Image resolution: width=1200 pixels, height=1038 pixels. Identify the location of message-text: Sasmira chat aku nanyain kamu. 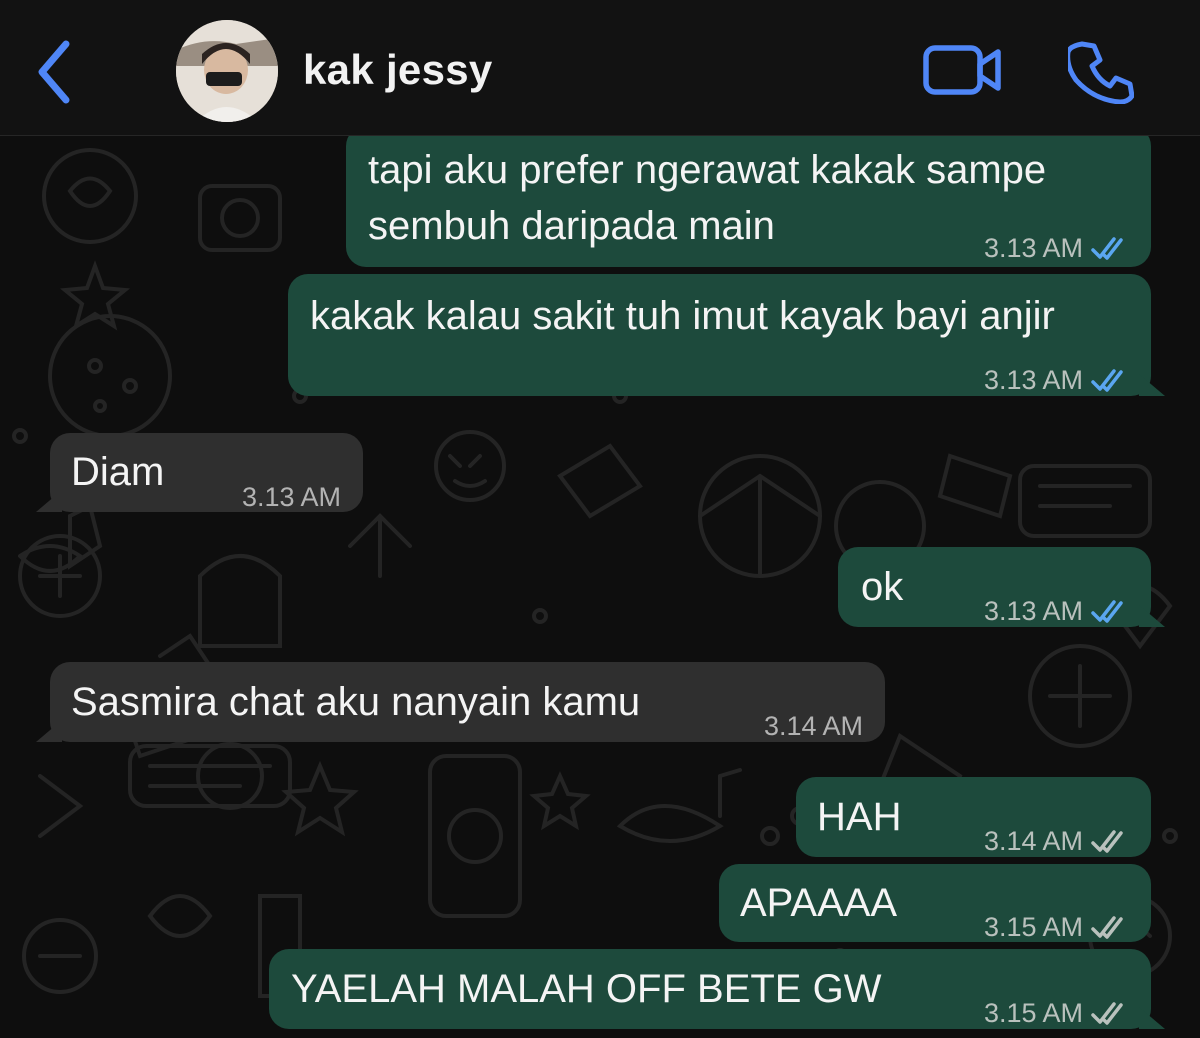
(356, 702).